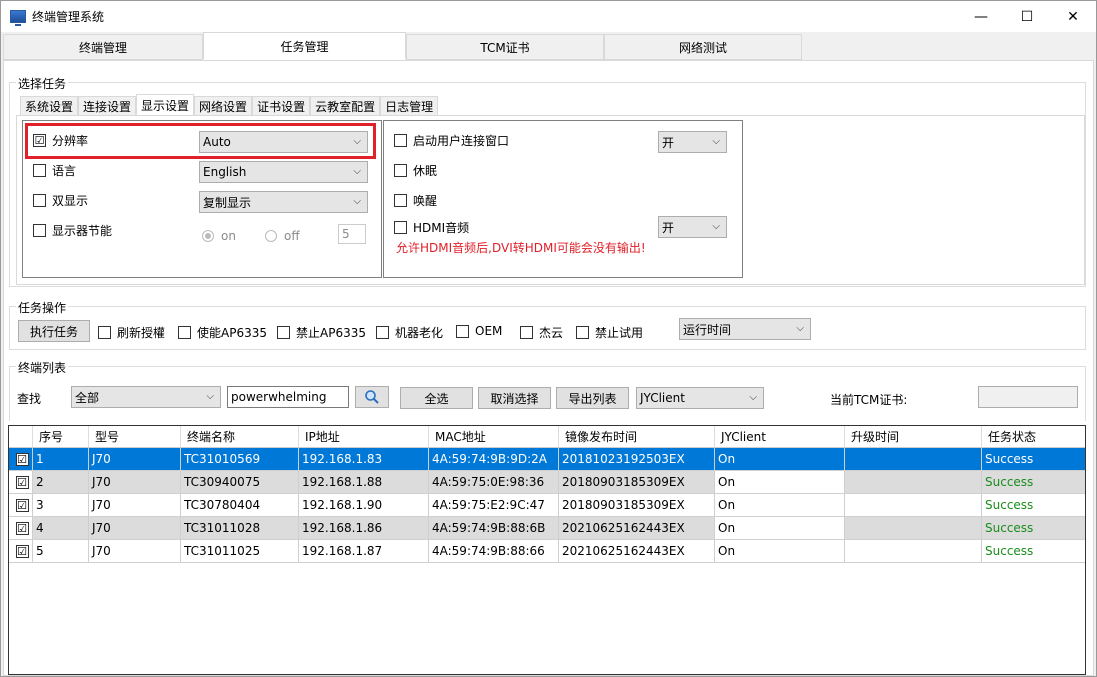 This screenshot has height=677, width=1097. Describe the element at coordinates (551, 333) in the screenshot. I see `jieyun-label: 杰云` at that location.